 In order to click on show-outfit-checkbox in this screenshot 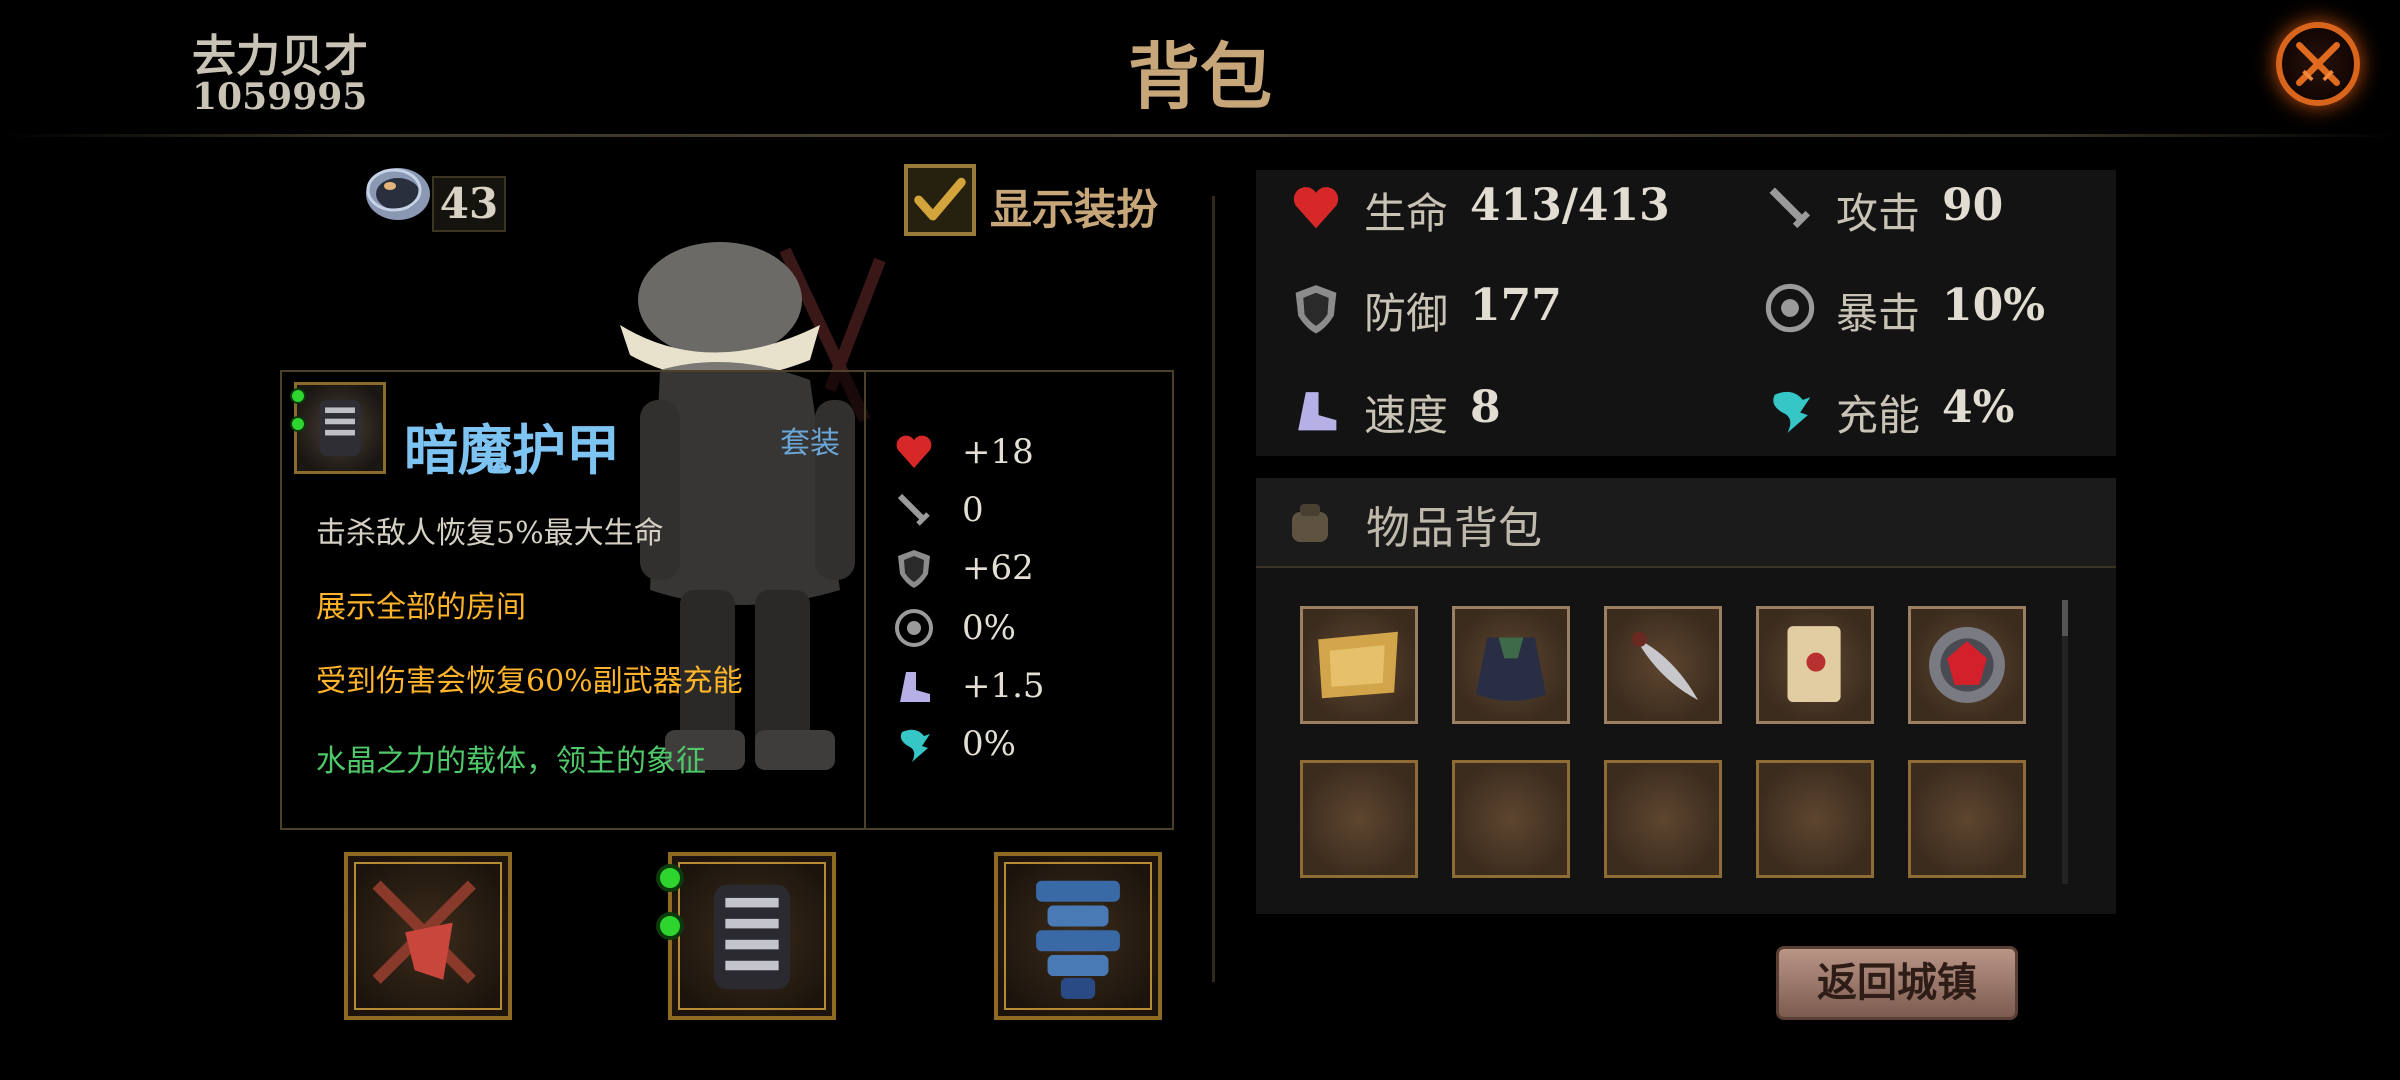, I will do `click(940, 200)`.